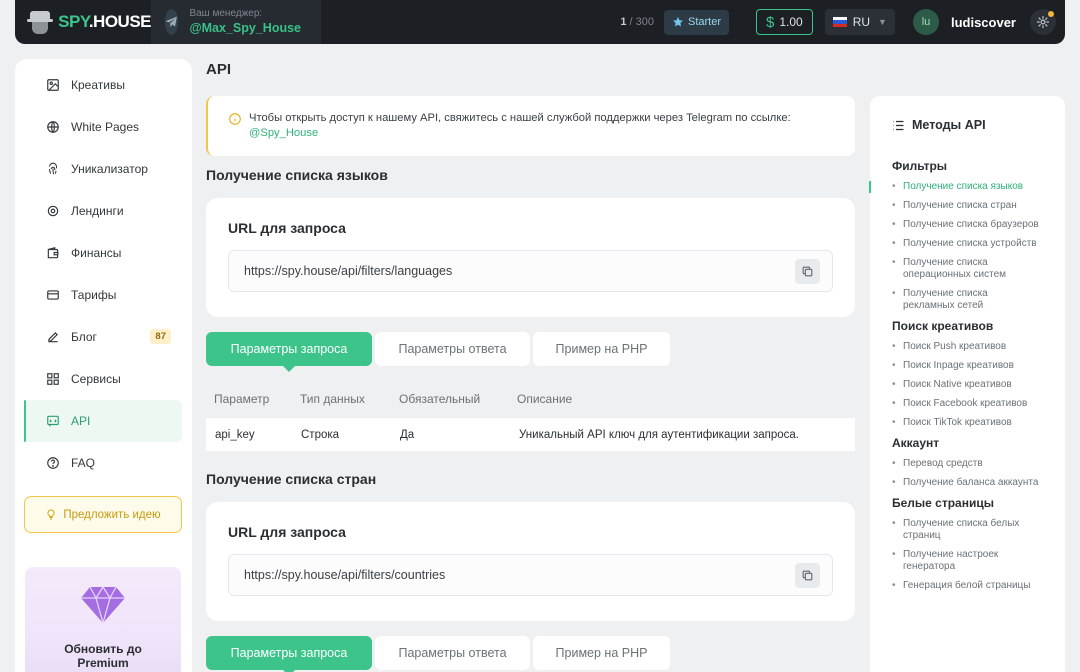 This screenshot has width=1080, height=672. Describe the element at coordinates (920, 166) in the screenshot. I see `methods-group-filters: Фильтры` at that location.